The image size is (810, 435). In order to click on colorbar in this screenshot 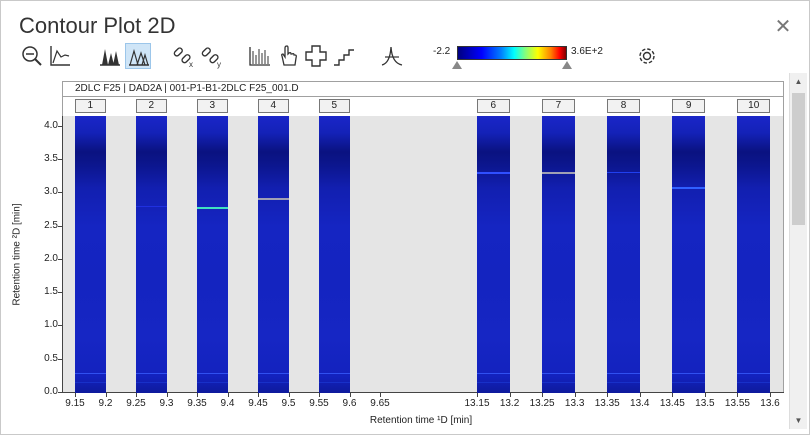, I will do `click(512, 53)`.